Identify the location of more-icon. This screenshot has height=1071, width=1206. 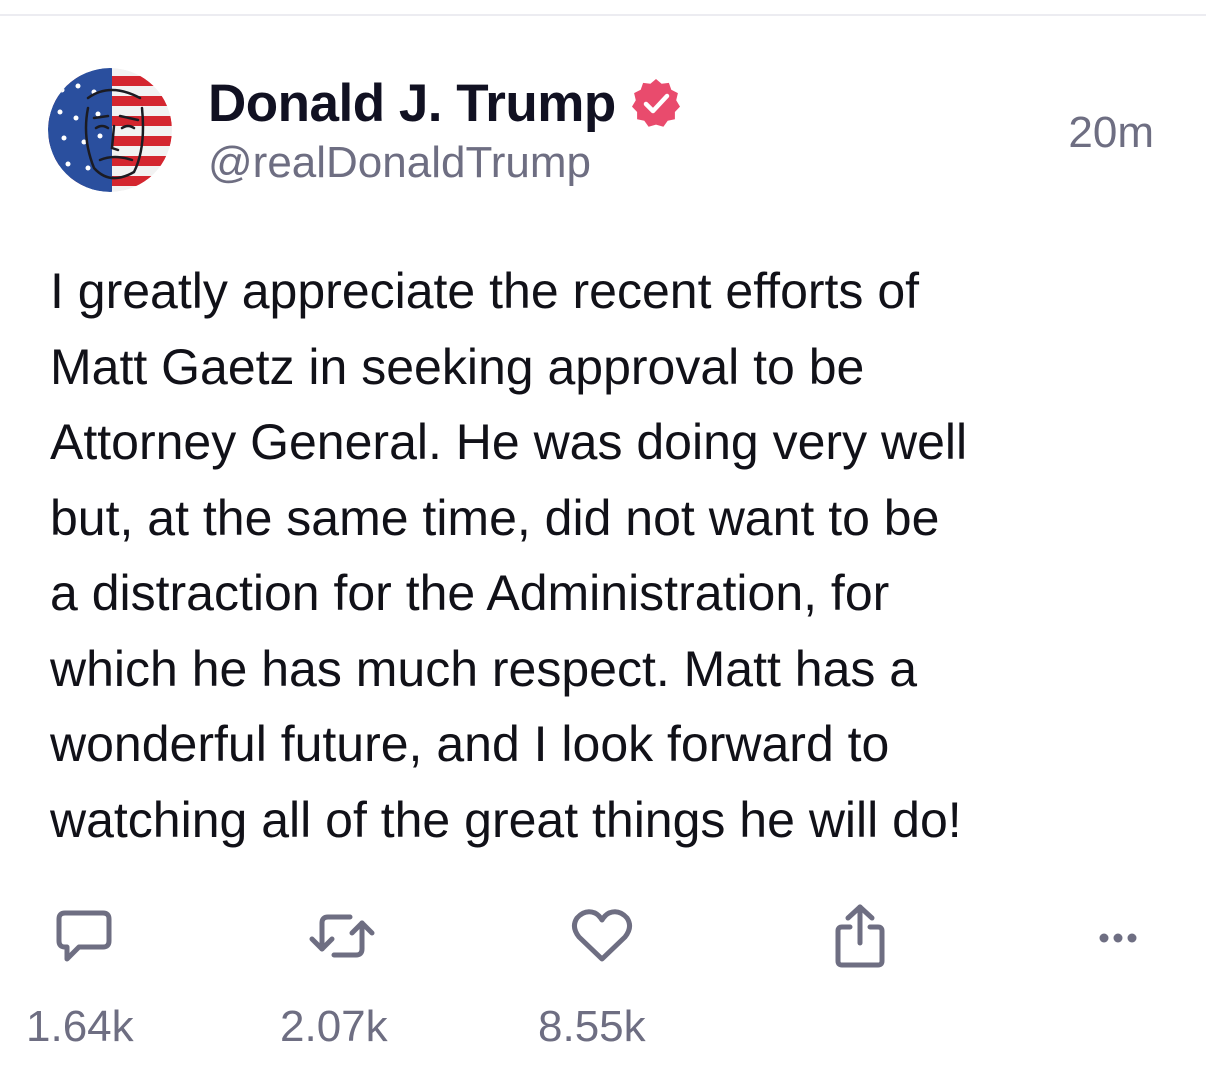
(1118, 938).